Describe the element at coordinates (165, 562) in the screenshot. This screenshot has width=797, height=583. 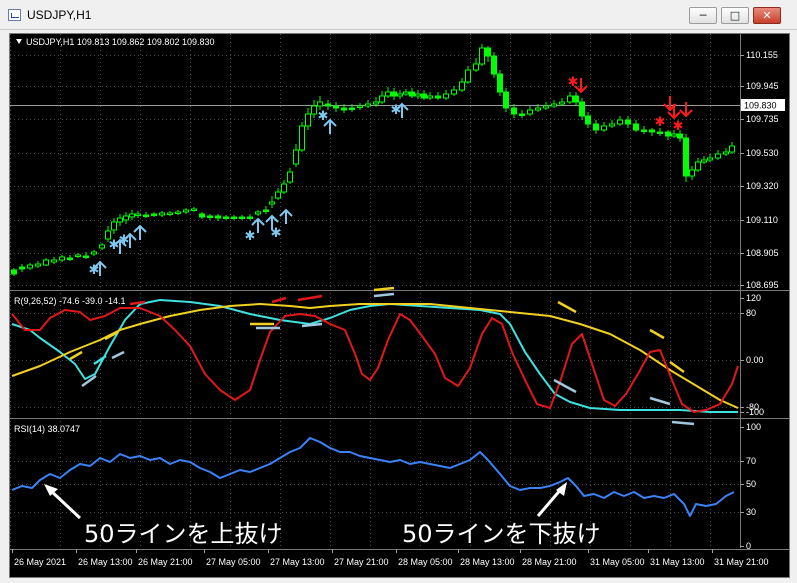
I see `time-axis-label: 26 May 21:00` at that location.